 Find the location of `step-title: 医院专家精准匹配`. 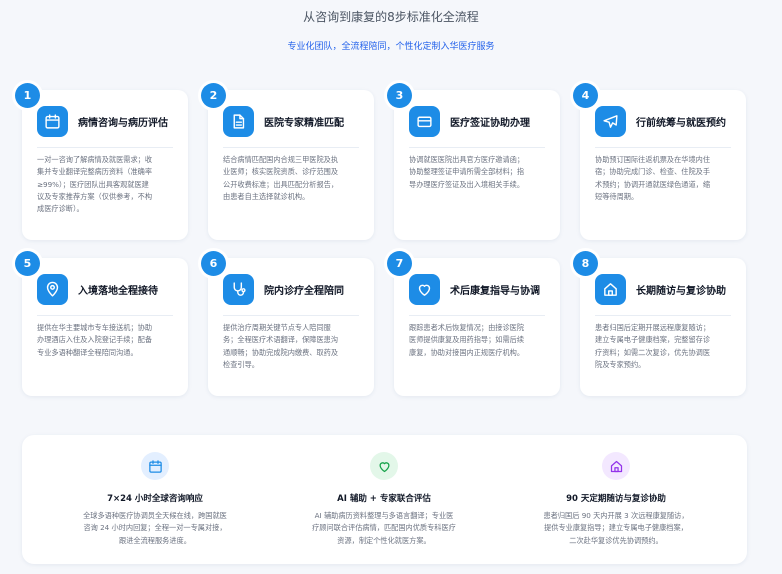

step-title: 医院专家精准匹配 is located at coordinates (304, 123).